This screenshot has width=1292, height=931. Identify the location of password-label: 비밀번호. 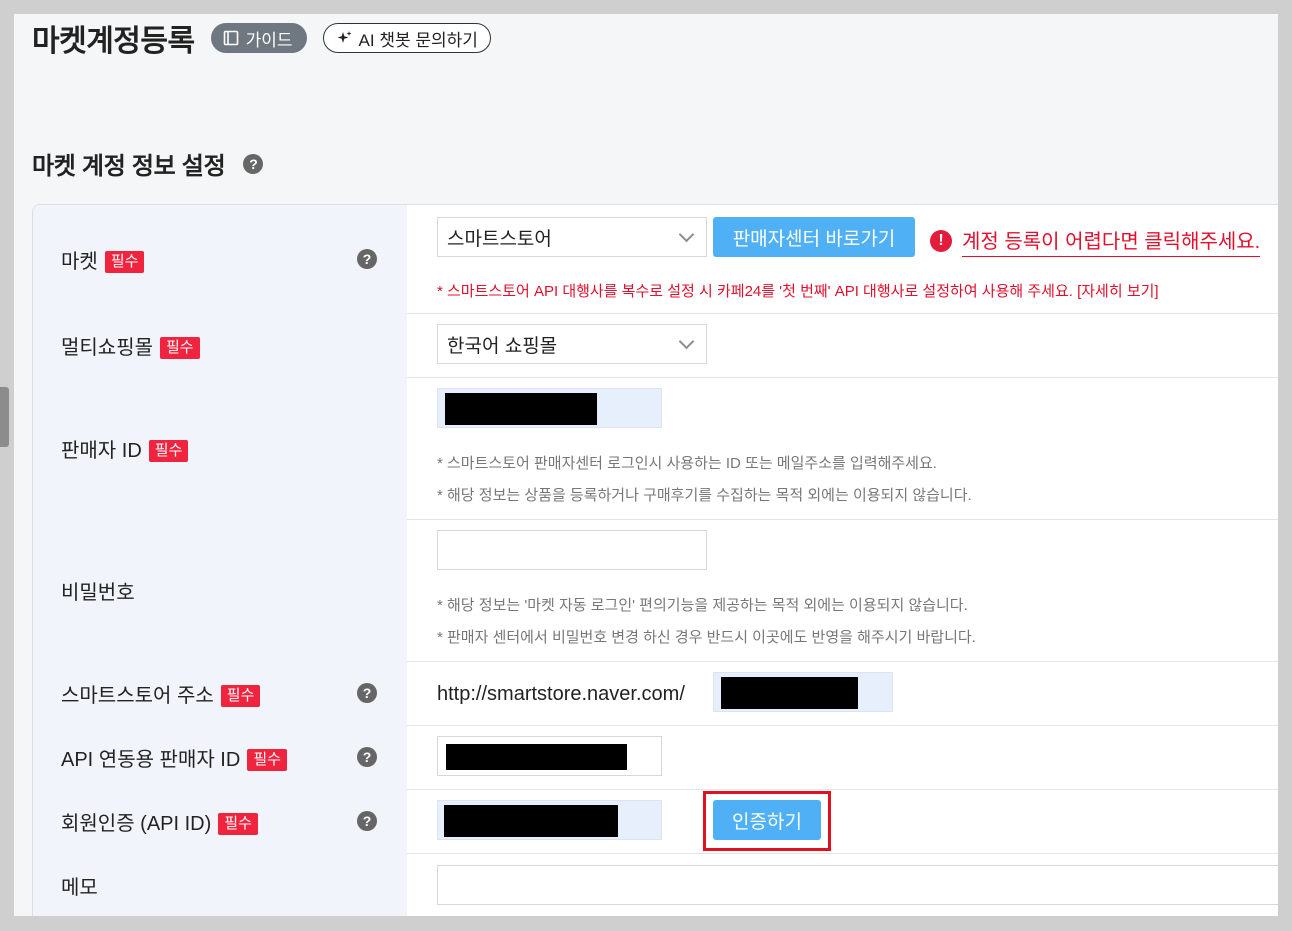
(98, 592).